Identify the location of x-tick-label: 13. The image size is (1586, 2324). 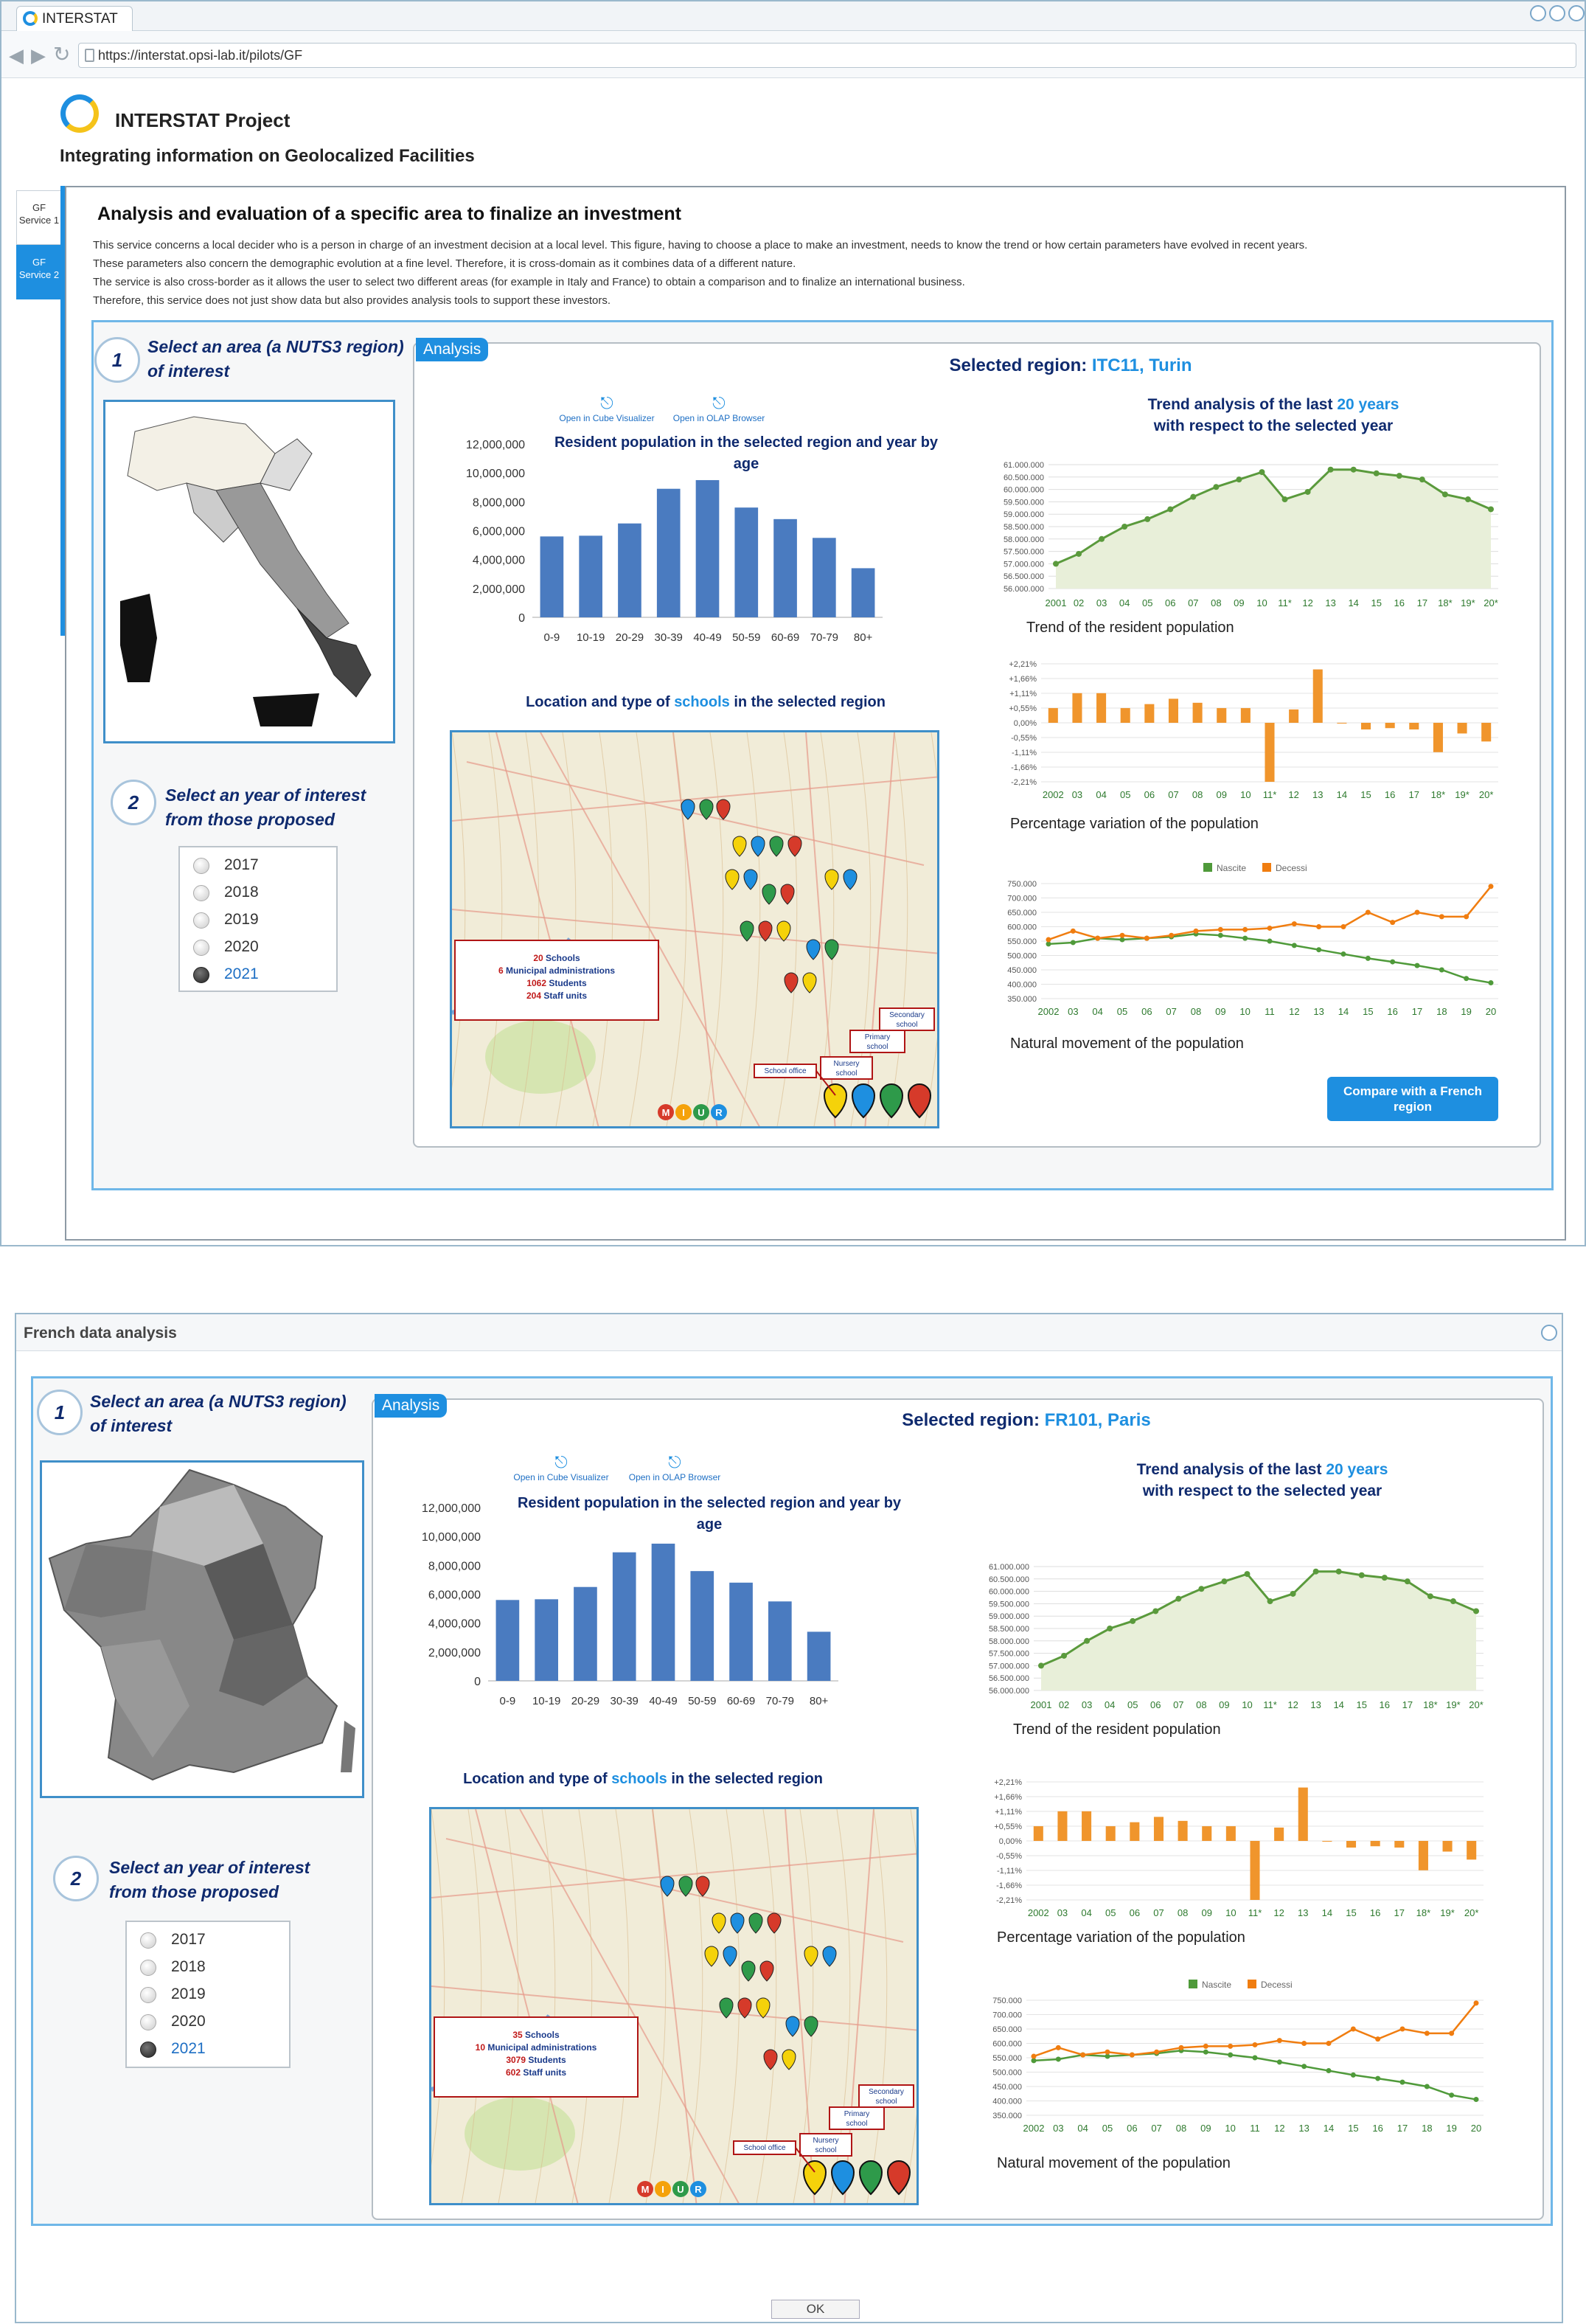
(1303, 1913).